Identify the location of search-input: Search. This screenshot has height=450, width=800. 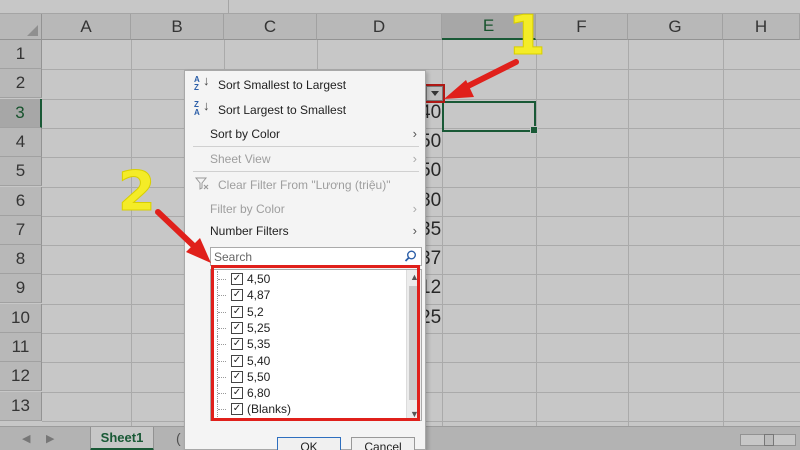
(316, 256).